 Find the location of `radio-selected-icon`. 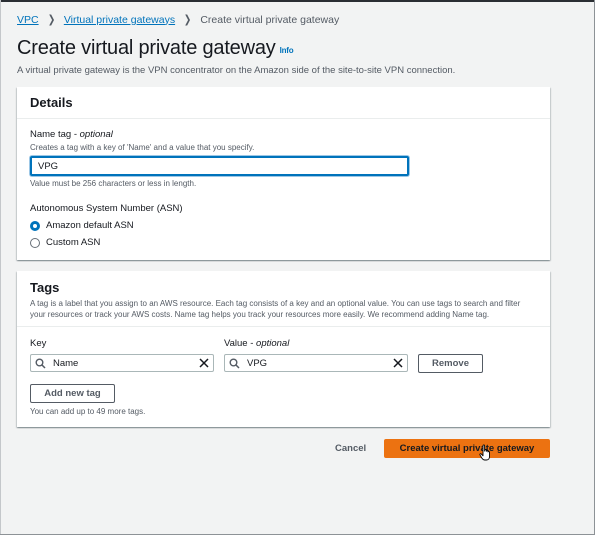

radio-selected-icon is located at coordinates (35, 225).